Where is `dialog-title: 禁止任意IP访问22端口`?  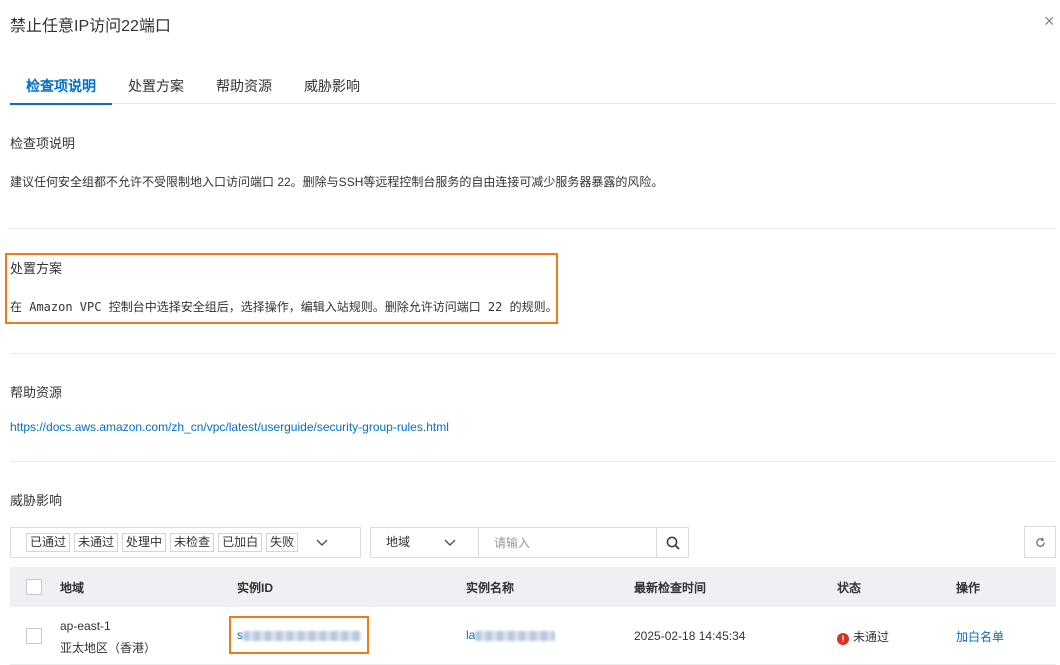
dialog-title: 禁止任意IP访问22端口 is located at coordinates (90, 26).